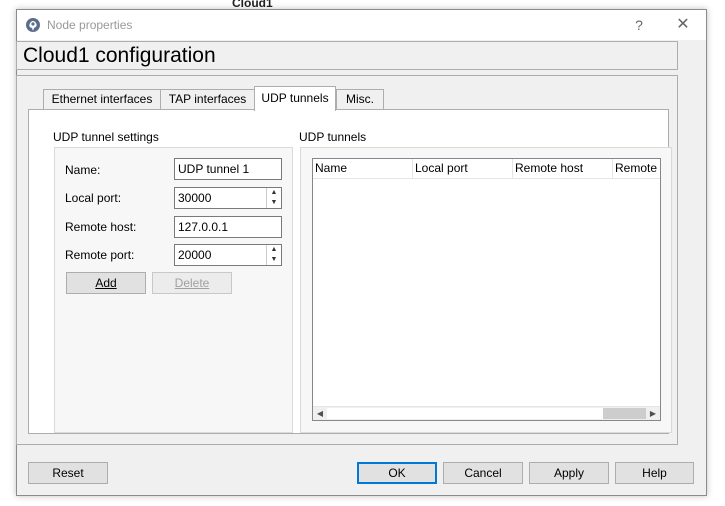  Describe the element at coordinates (636, 168) in the screenshot. I see `column-header-remote-port: Remote` at that location.